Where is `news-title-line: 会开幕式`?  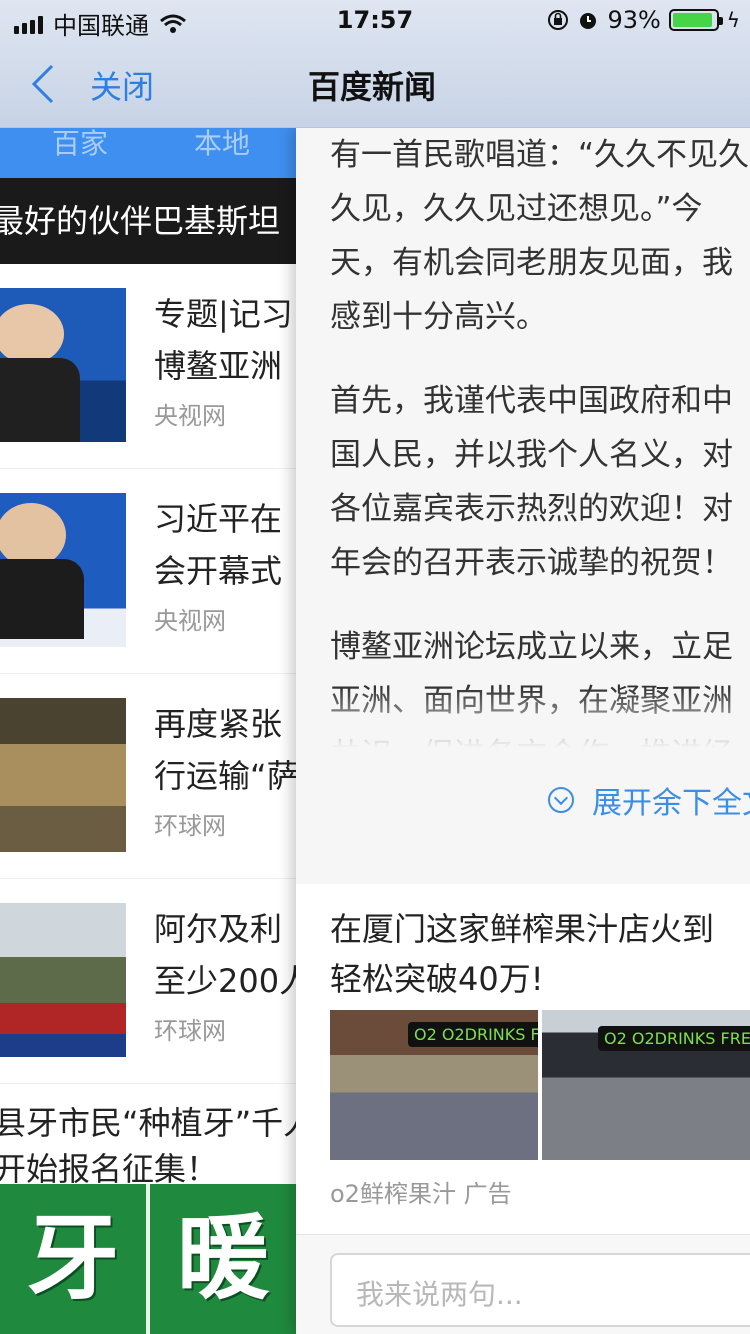 news-title-line: 会开幕式 is located at coordinates (218, 571).